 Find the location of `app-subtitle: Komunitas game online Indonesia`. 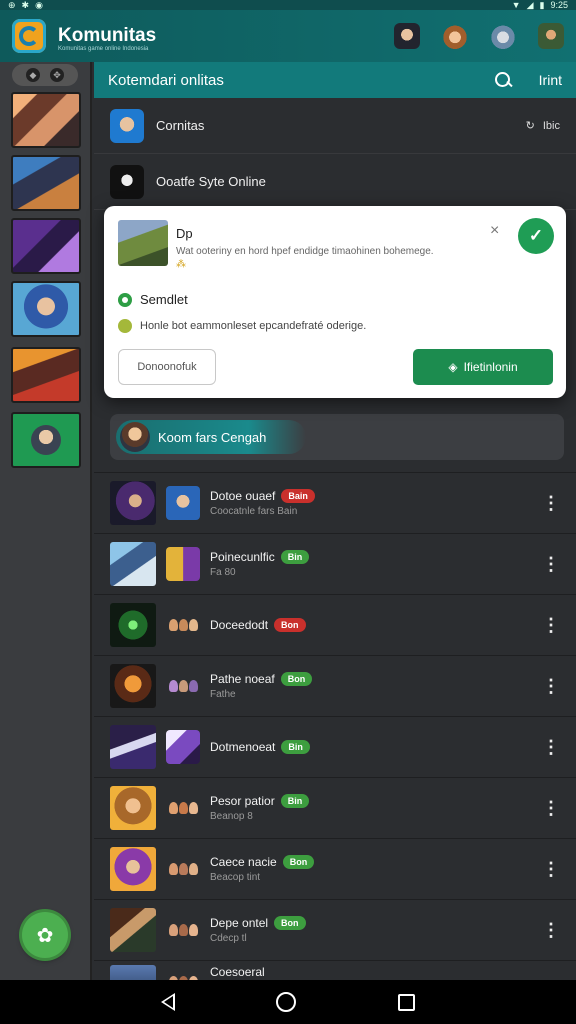

app-subtitle: Komunitas game online Indonesia is located at coordinates (103, 49).